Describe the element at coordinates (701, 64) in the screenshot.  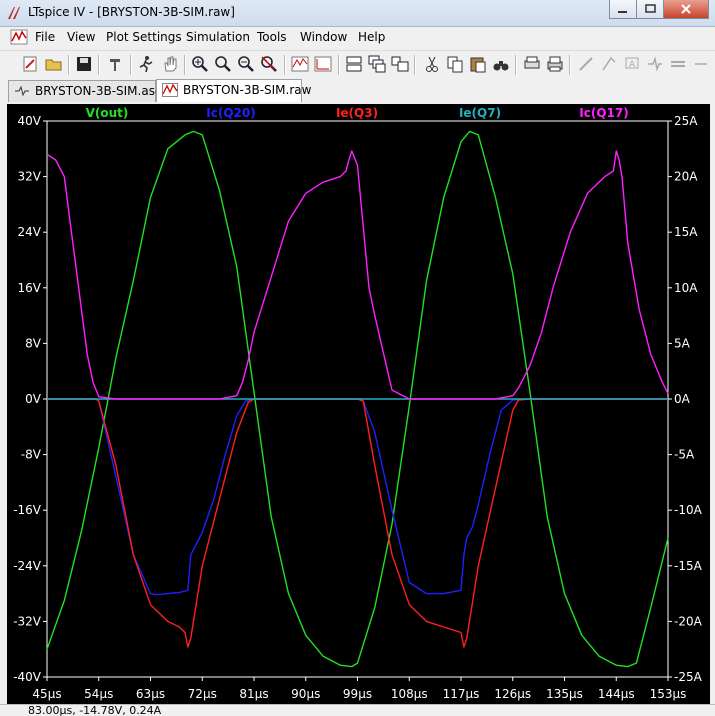
I see `toolbar-overflow-icon` at that location.